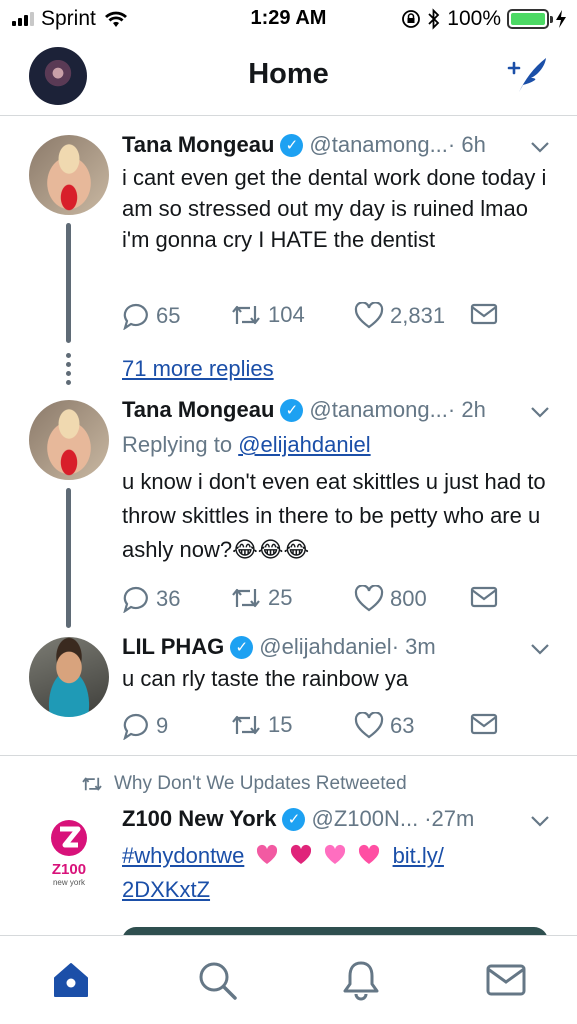 This screenshot has height=1024, width=577. I want to click on retweet-count: 25, so click(280, 597).